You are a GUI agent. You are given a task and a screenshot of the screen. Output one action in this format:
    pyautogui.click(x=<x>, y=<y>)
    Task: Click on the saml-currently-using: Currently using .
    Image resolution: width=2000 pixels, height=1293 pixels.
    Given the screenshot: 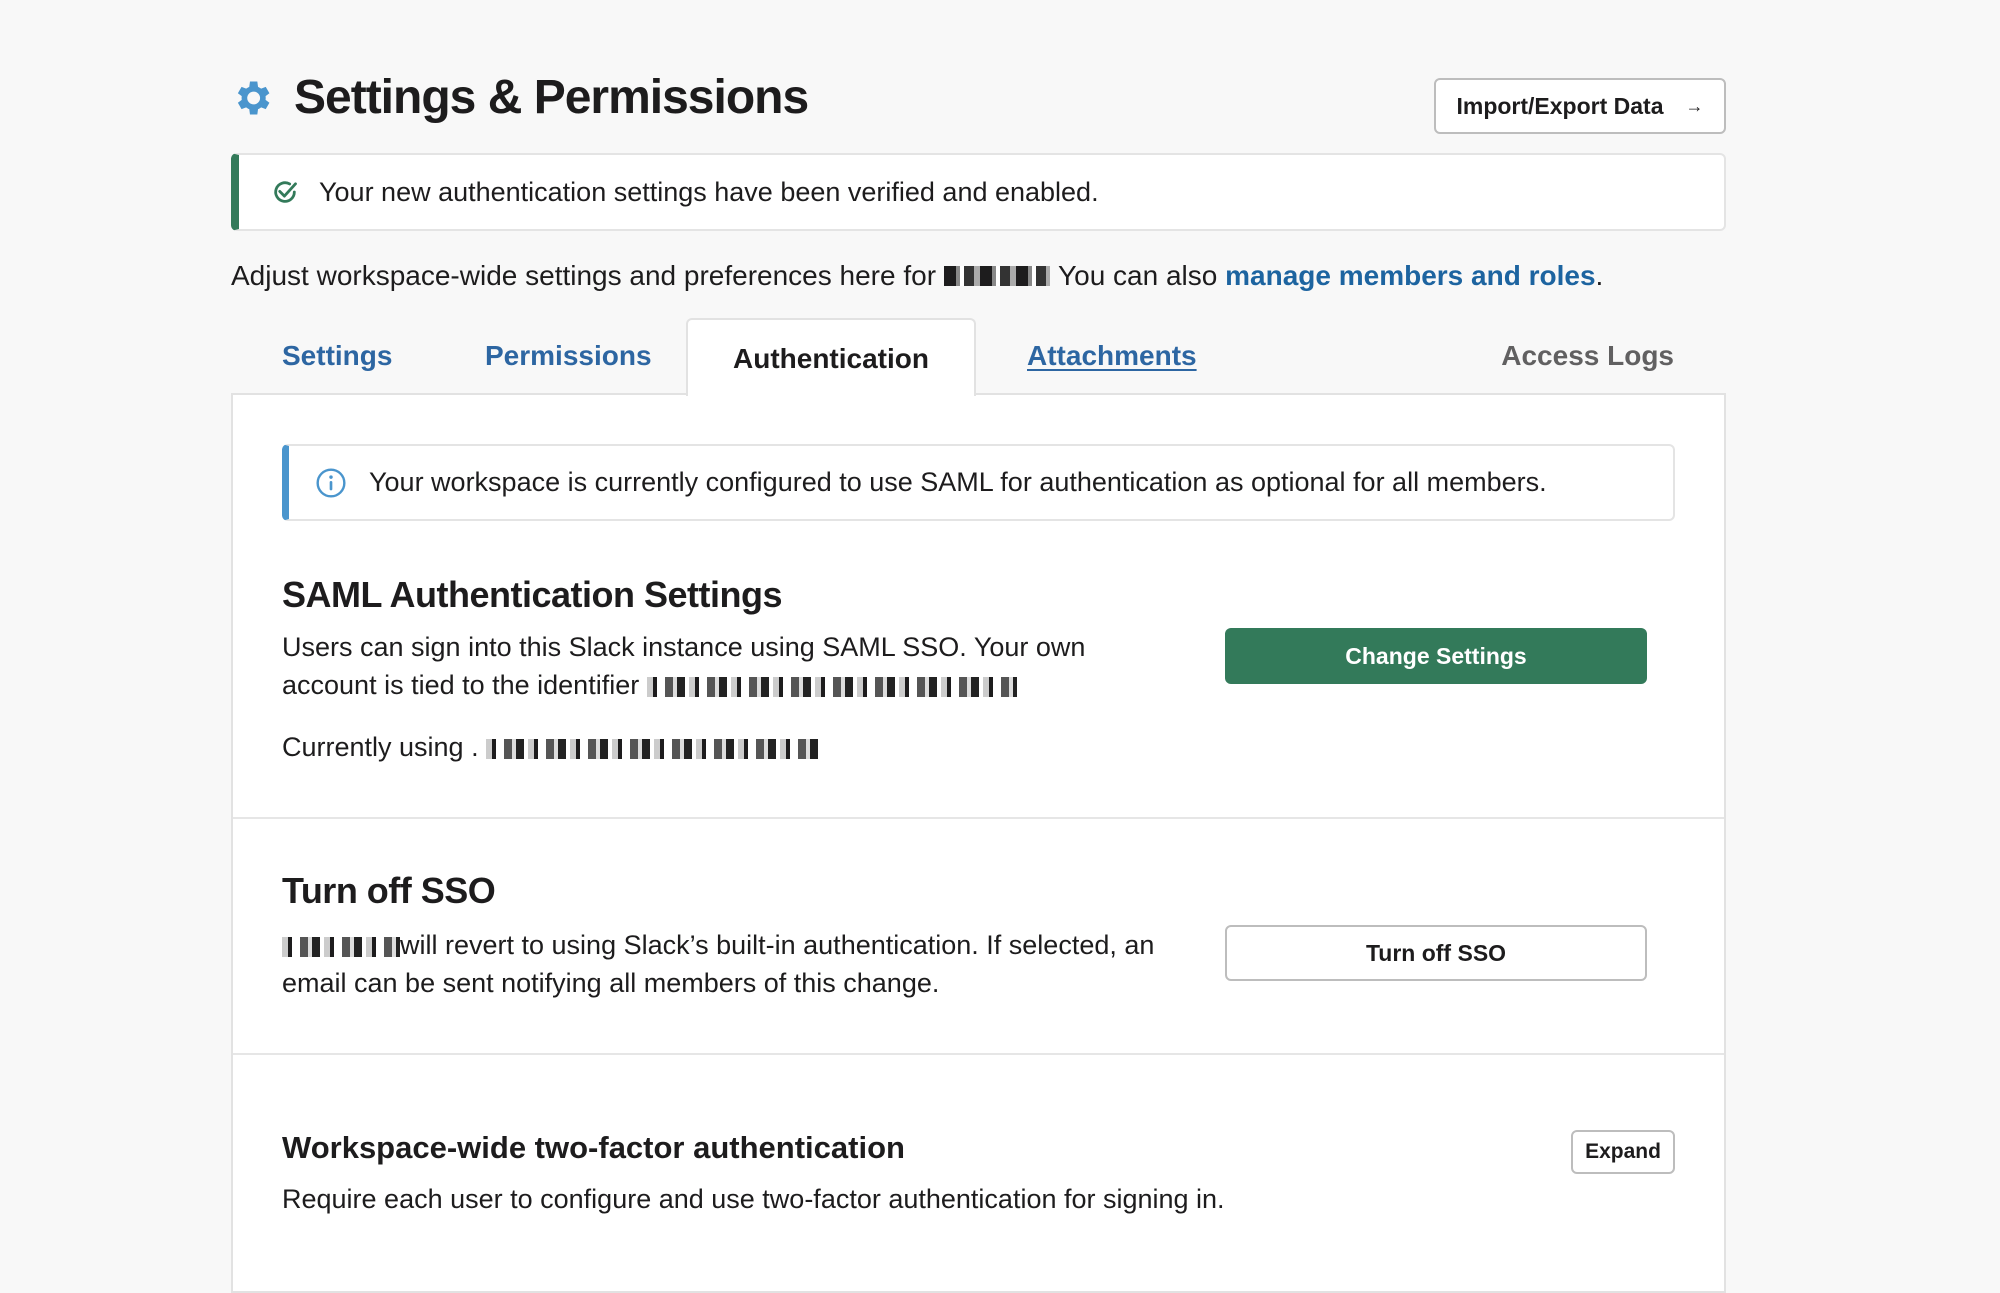 What is the action you would take?
    pyautogui.click(x=550, y=747)
    